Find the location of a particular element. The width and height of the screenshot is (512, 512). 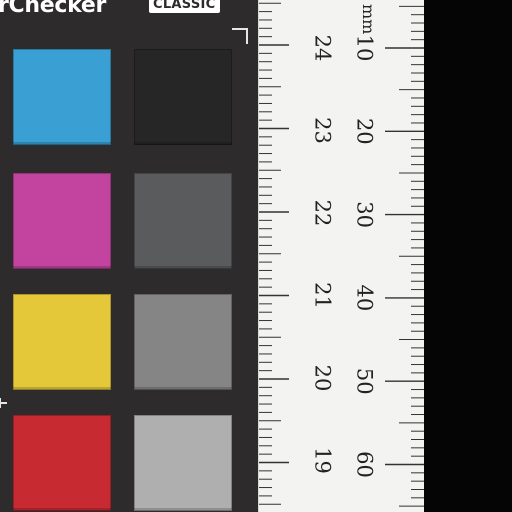

outer-scale-label: 30 is located at coordinates (365, 214).